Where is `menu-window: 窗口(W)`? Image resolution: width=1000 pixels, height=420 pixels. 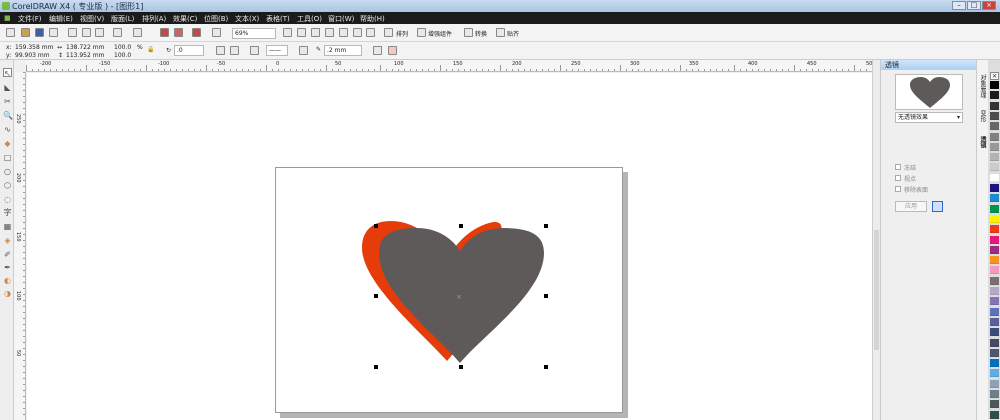 menu-window: 窗口(W) is located at coordinates (341, 19).